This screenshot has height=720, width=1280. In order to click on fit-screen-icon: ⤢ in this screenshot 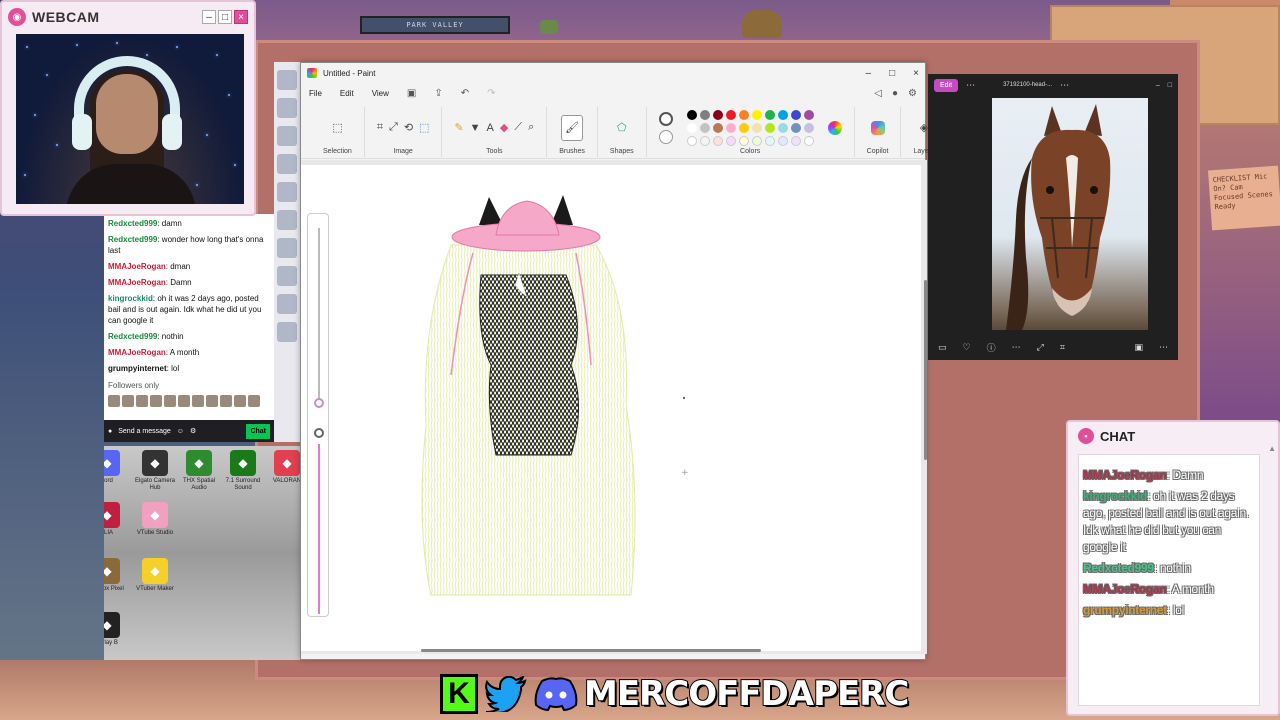, I will do `click(1040, 347)`.